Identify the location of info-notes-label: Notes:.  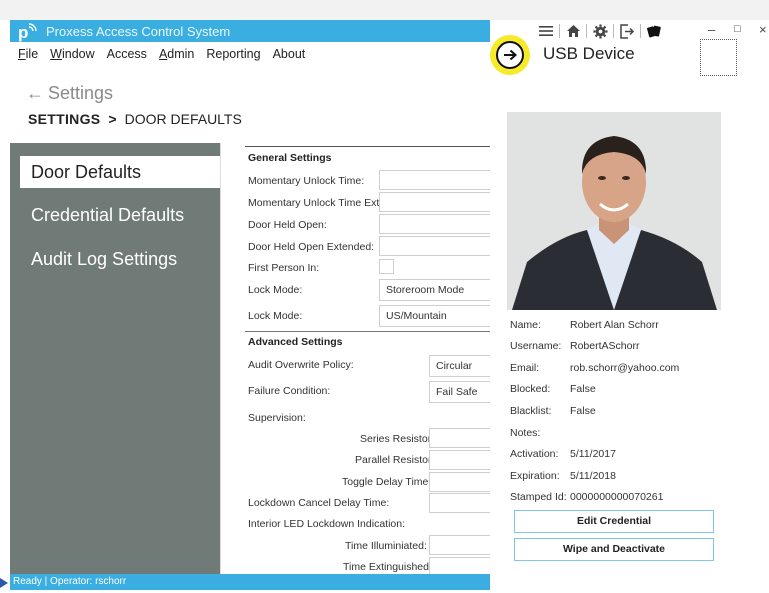
(525, 433).